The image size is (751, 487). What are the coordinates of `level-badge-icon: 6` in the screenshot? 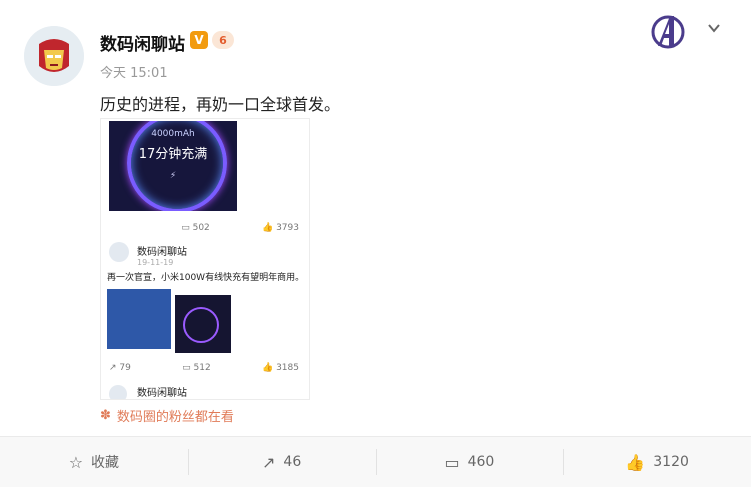 It's located at (223, 40).